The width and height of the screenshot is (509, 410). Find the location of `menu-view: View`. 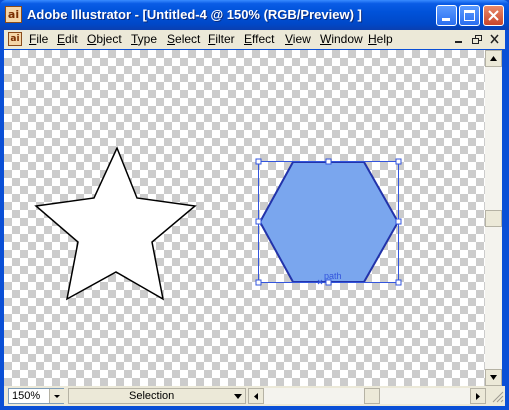

menu-view: View is located at coordinates (298, 39).